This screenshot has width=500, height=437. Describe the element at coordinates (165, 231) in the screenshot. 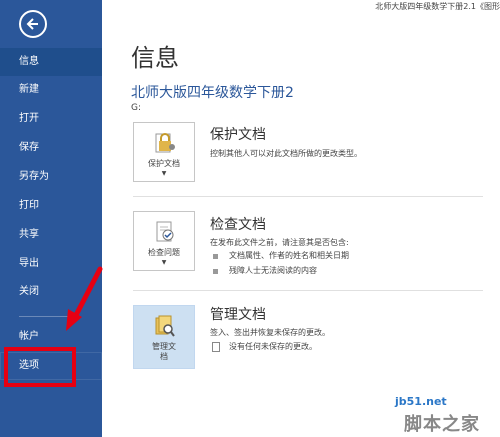

I see `document-check-icon` at that location.